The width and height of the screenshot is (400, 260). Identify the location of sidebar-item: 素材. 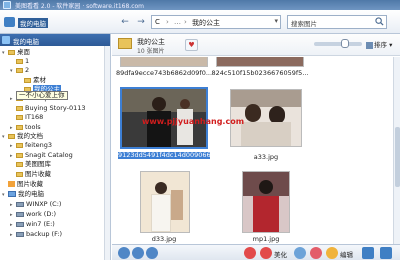
(32, 80).